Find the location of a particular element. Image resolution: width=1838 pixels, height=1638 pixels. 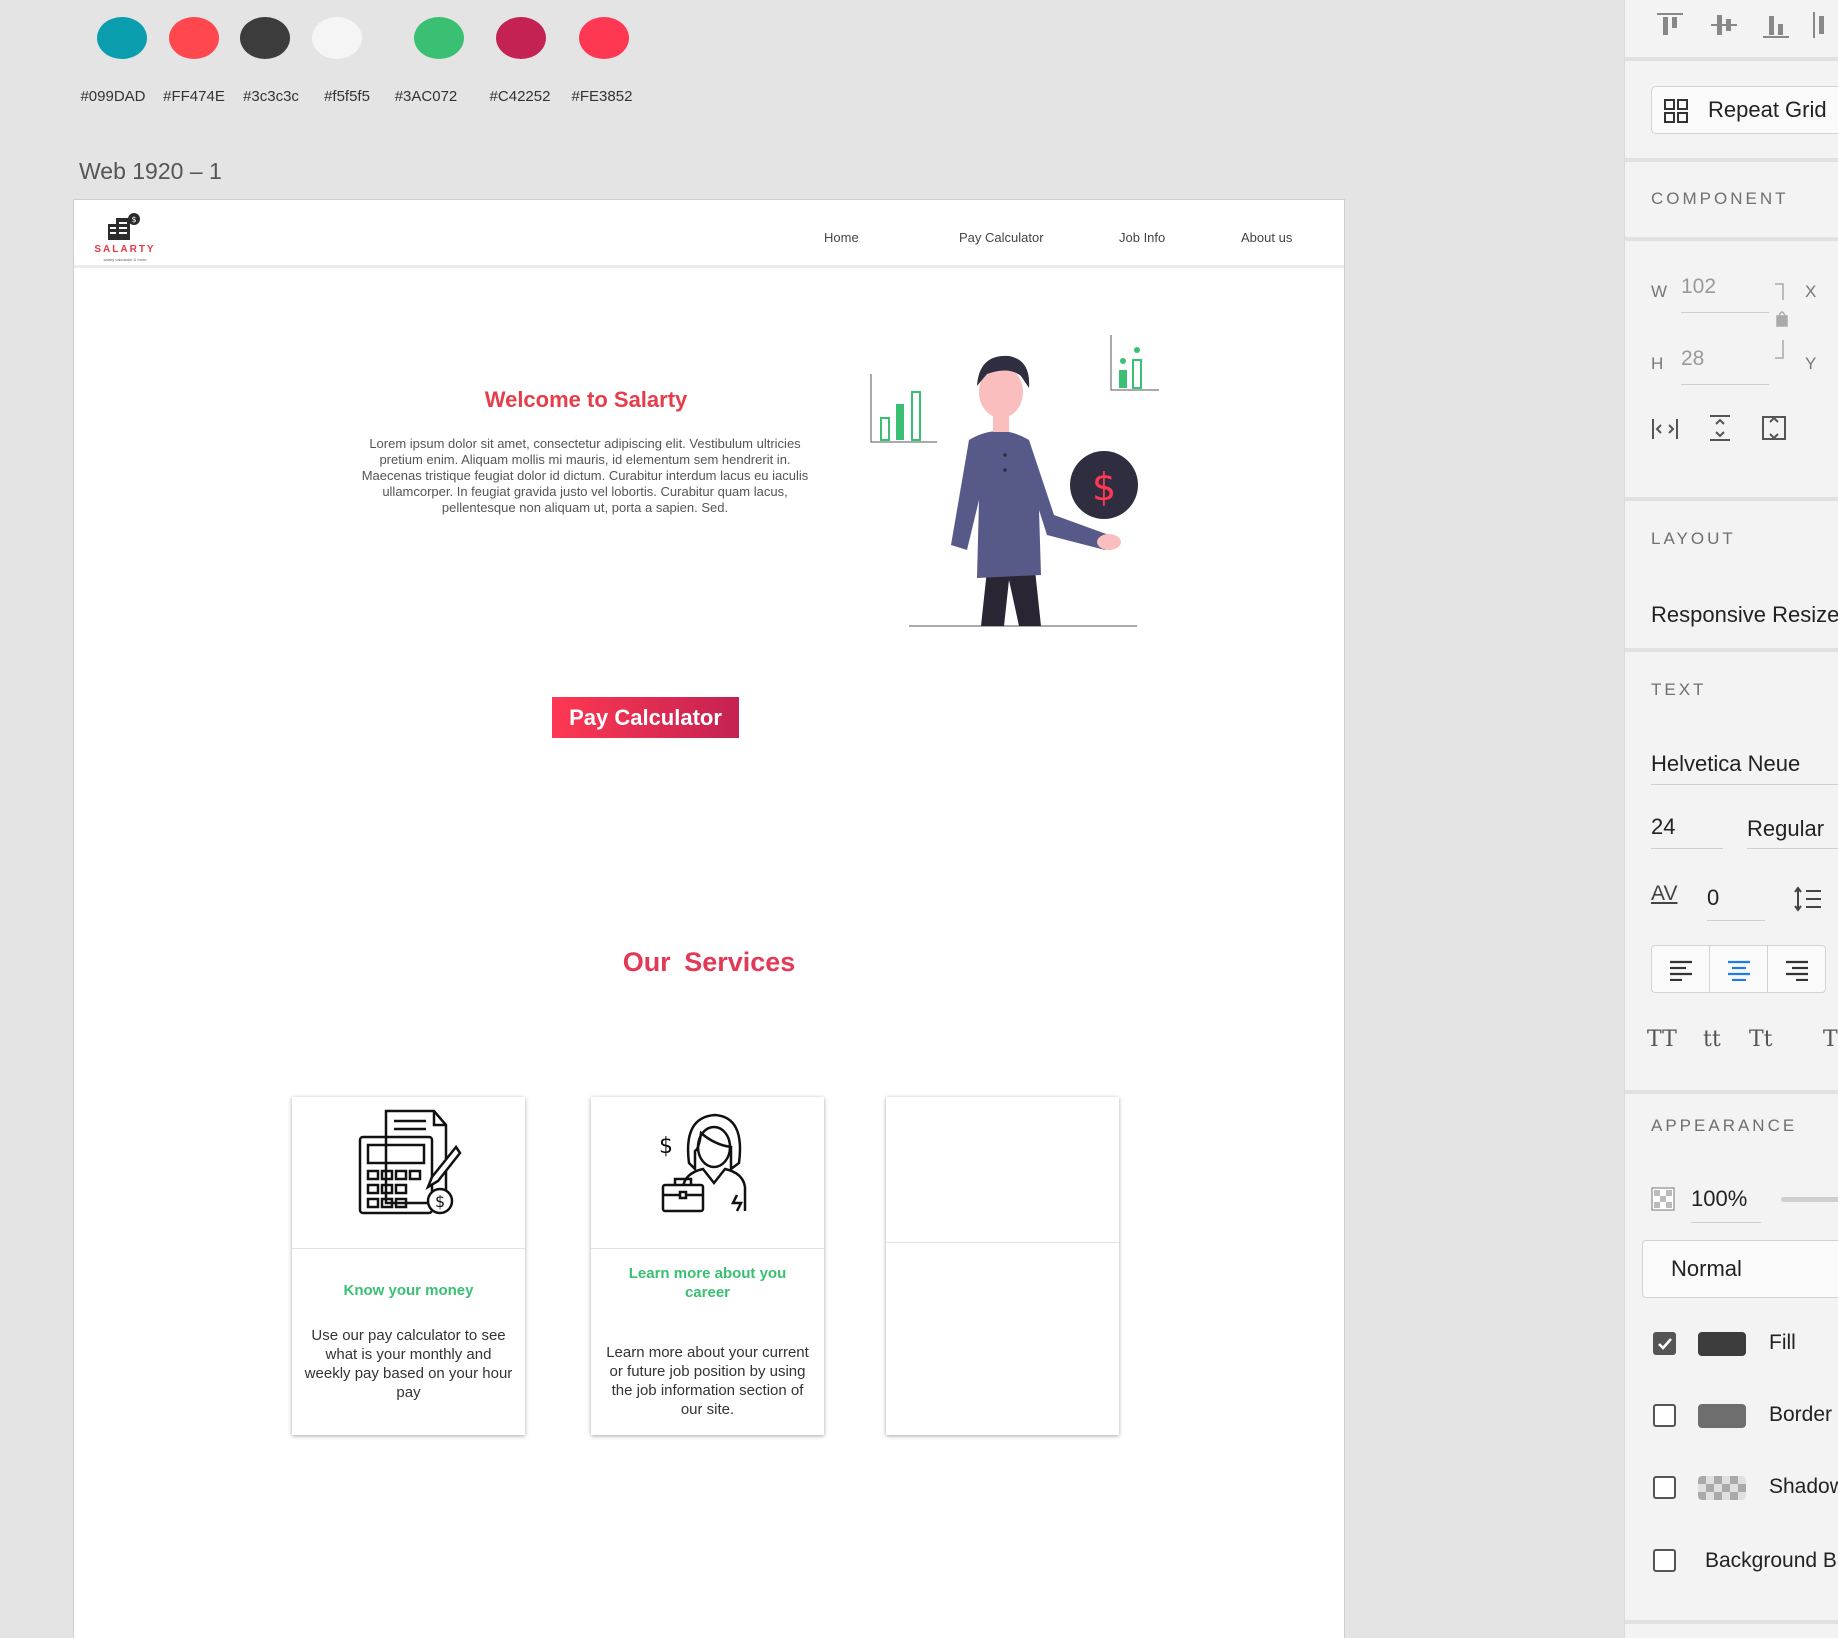

align-right-icon is located at coordinates (1797, 970).